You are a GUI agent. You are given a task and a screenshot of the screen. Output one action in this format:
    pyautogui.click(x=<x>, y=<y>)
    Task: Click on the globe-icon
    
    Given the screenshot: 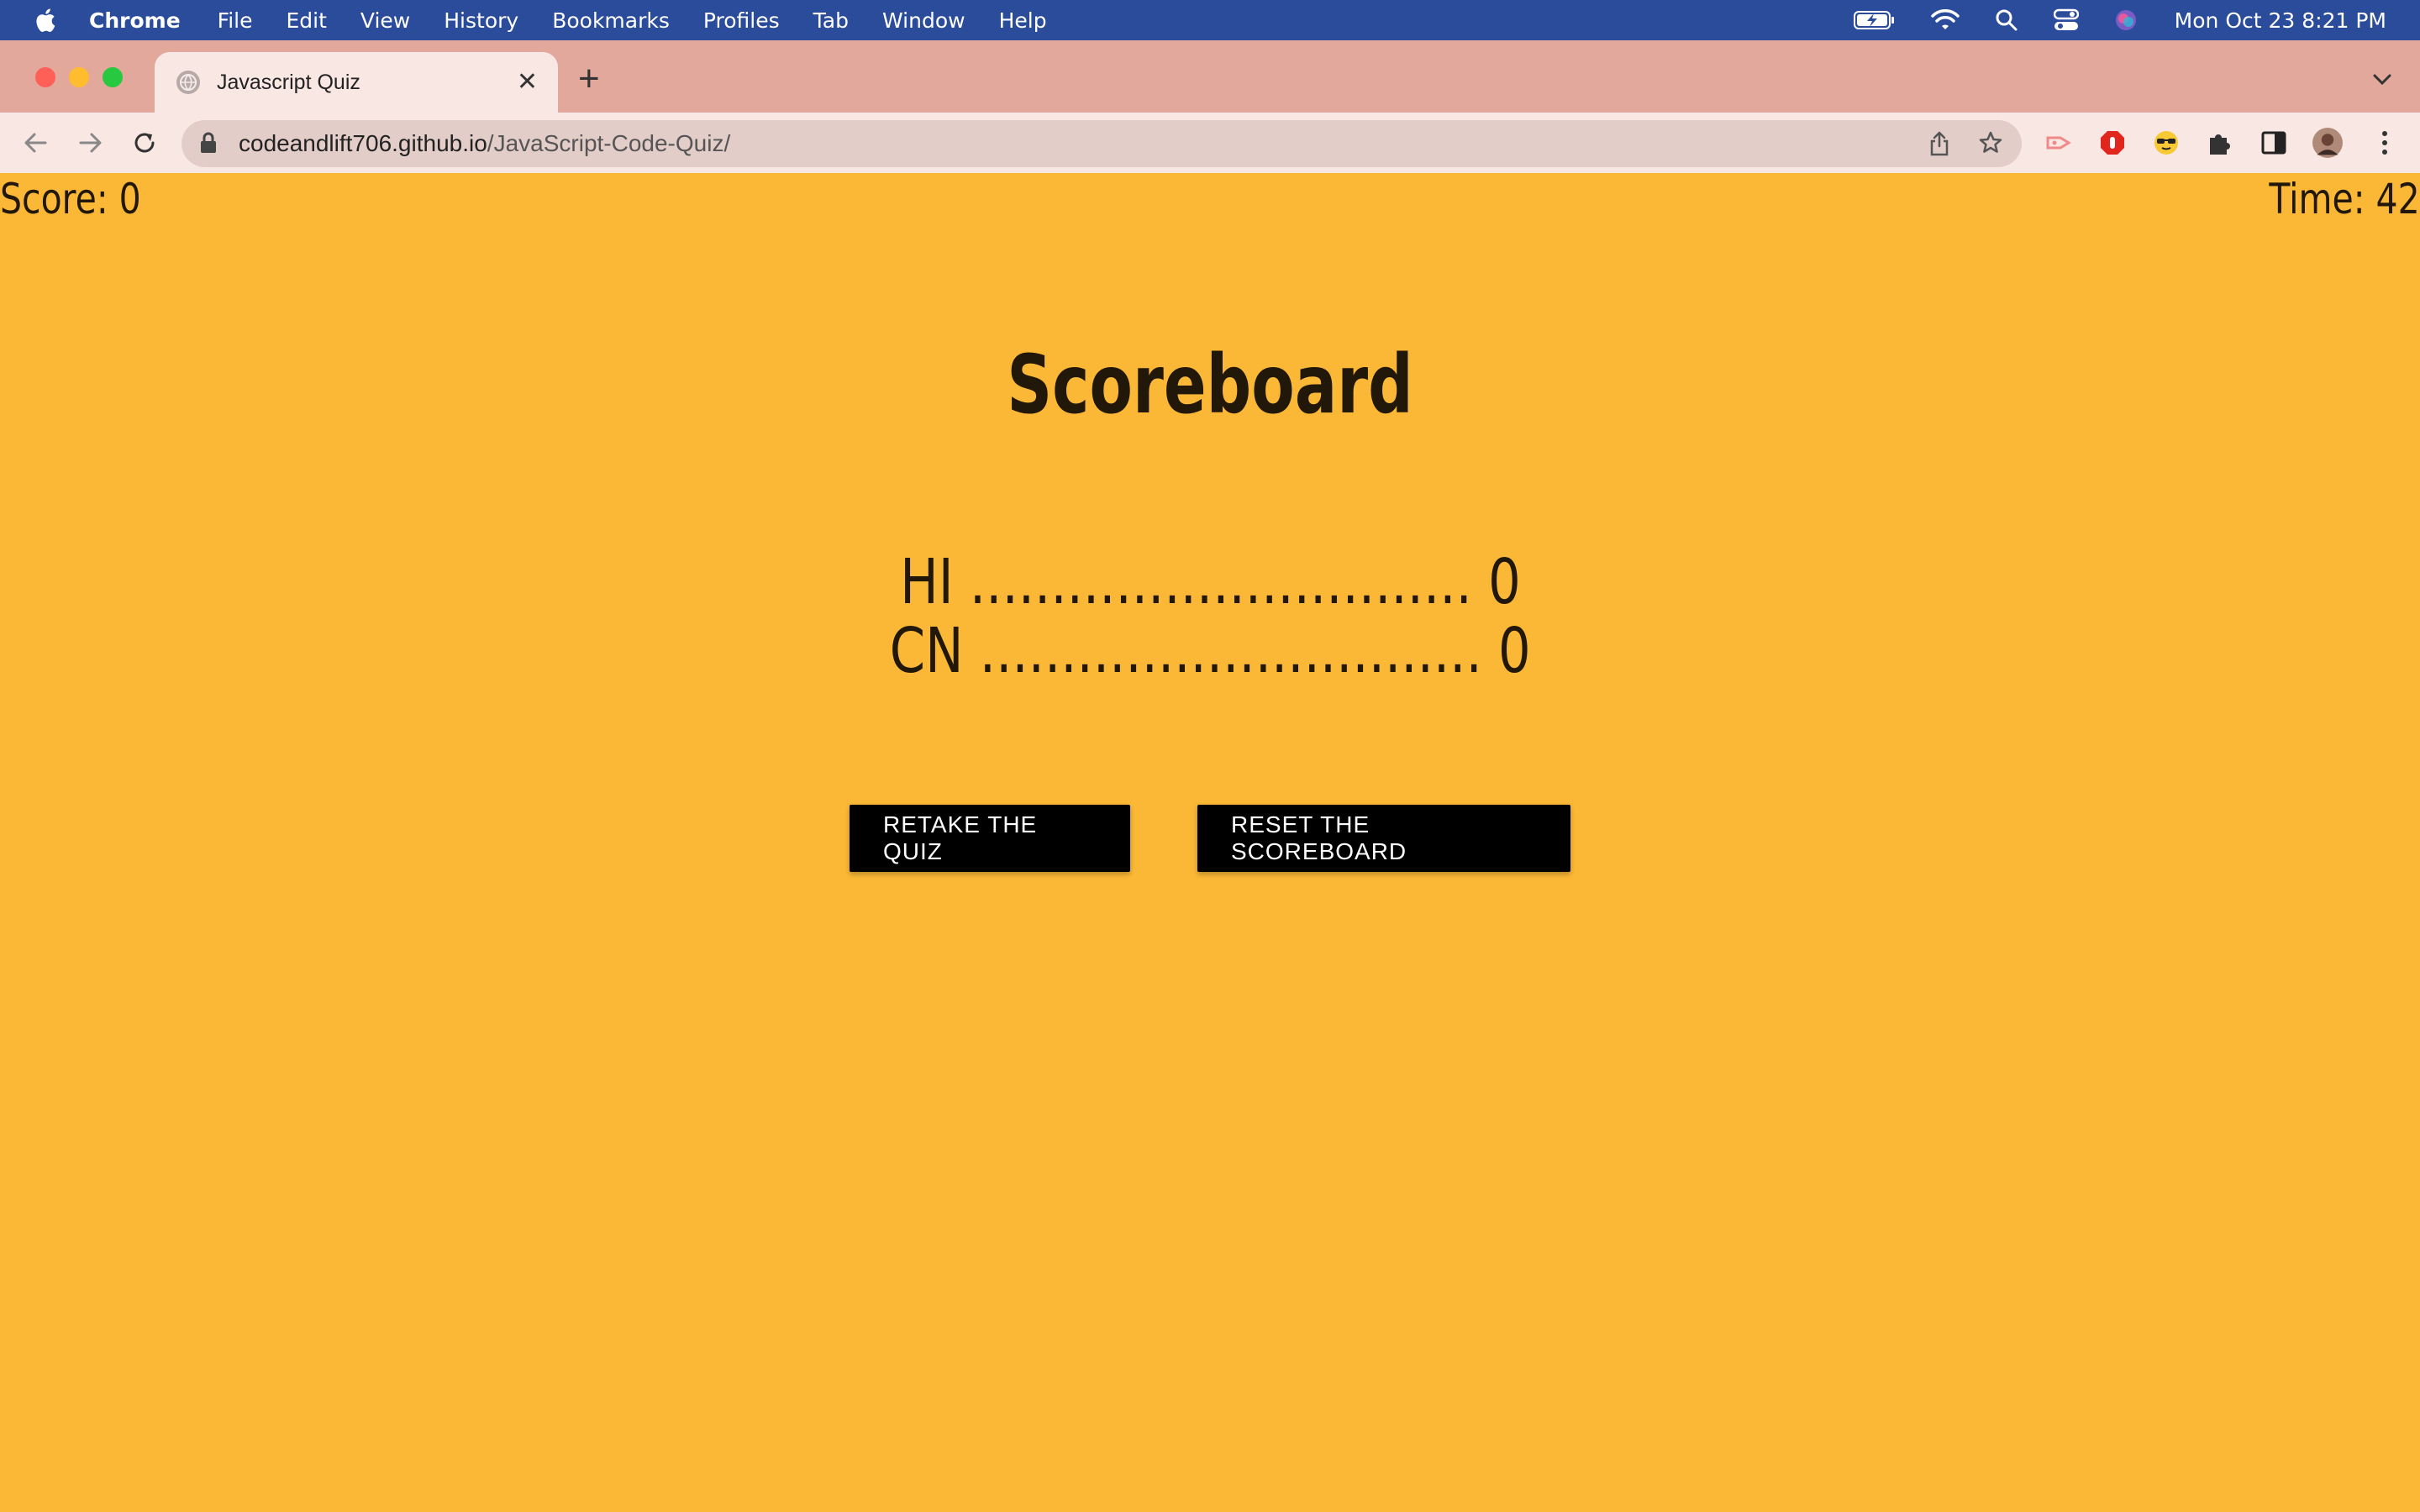 What is the action you would take?
    pyautogui.click(x=188, y=82)
    